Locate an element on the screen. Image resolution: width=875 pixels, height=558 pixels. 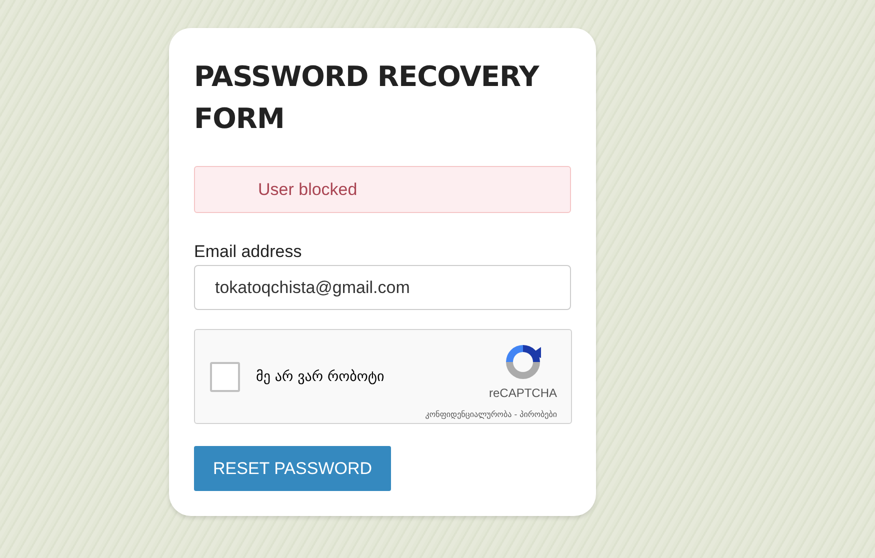
checkbox is located at coordinates (225, 377).